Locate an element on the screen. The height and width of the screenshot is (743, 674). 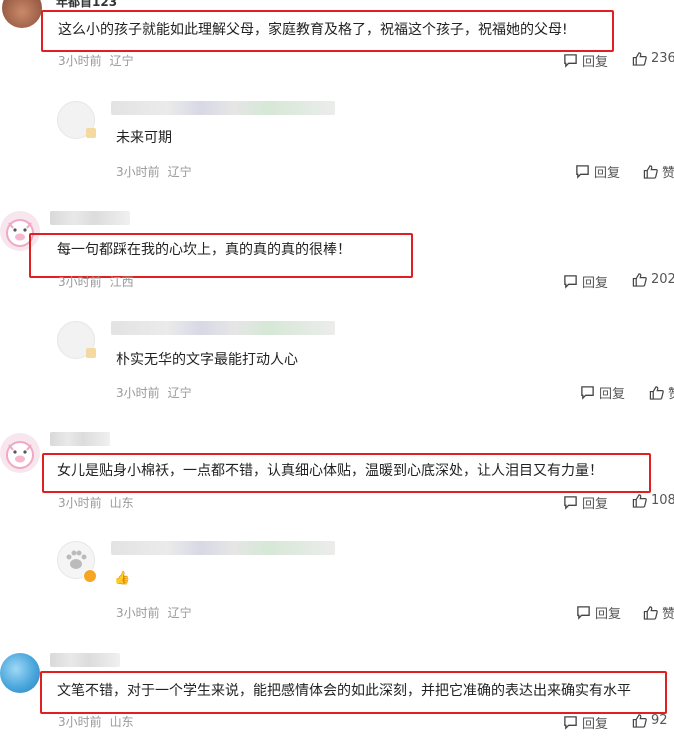
like-button: 202 is located at coordinates (653, 279).